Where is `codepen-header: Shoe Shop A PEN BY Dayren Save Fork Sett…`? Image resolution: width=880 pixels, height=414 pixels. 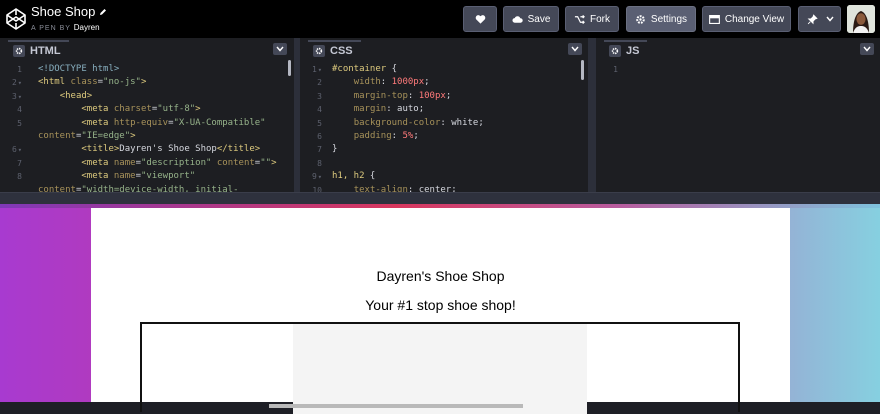
codepen-header: Shoe Shop A PEN BY Dayren Save Fork Sett… is located at coordinates (440, 19).